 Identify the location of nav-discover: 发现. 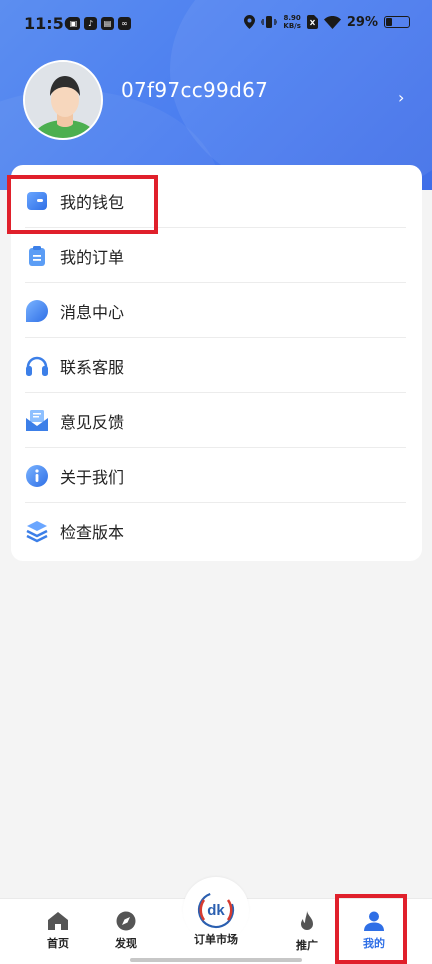
(126, 931).